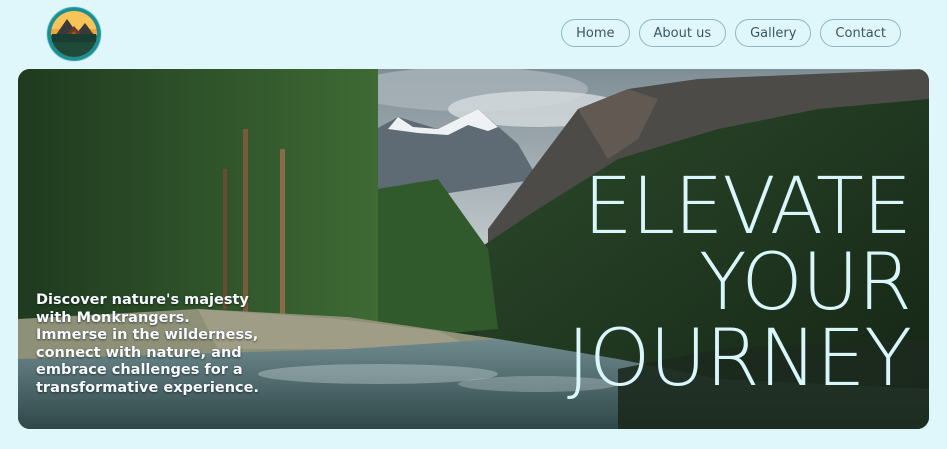 This screenshot has height=449, width=947. I want to click on headline-line-1: ELEVATE, so click(747, 207).